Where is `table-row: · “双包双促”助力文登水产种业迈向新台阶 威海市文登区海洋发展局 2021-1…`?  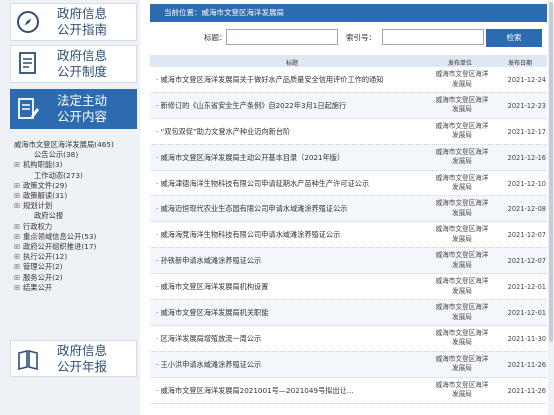 table-row: · “双包双促”助力文登水产种业迈向新台阶 威海市文登区海洋发展局 2021-1… is located at coordinates (348, 132).